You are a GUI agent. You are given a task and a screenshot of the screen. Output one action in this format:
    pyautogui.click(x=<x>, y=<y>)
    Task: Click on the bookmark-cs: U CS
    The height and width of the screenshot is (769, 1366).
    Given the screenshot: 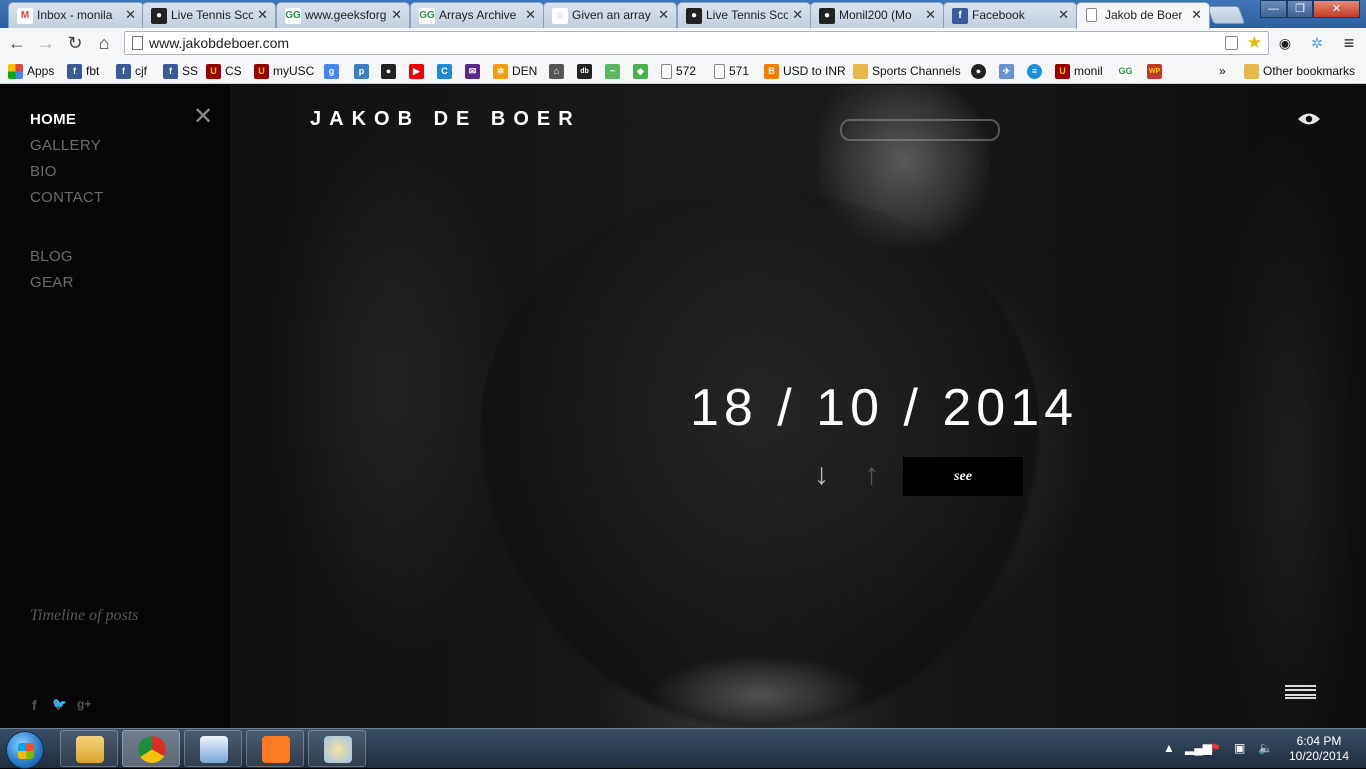 What is the action you would take?
    pyautogui.click(x=224, y=71)
    